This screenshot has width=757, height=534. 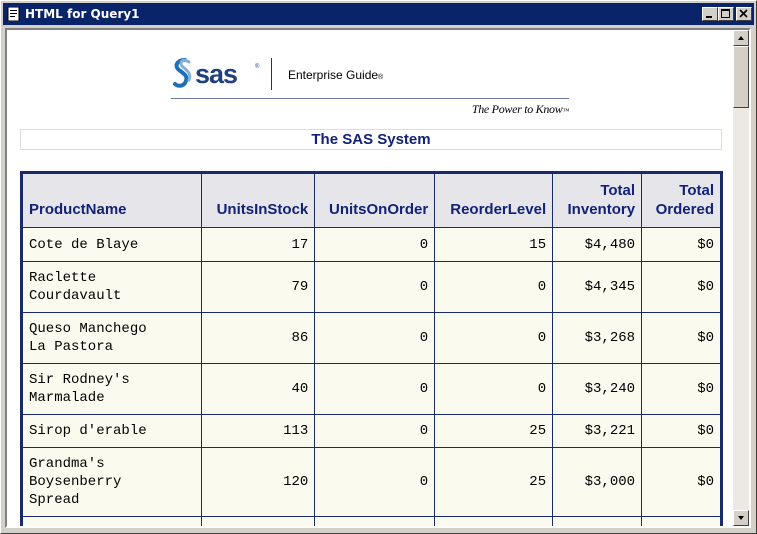 I want to click on report-title: The SAS System, so click(x=371, y=139).